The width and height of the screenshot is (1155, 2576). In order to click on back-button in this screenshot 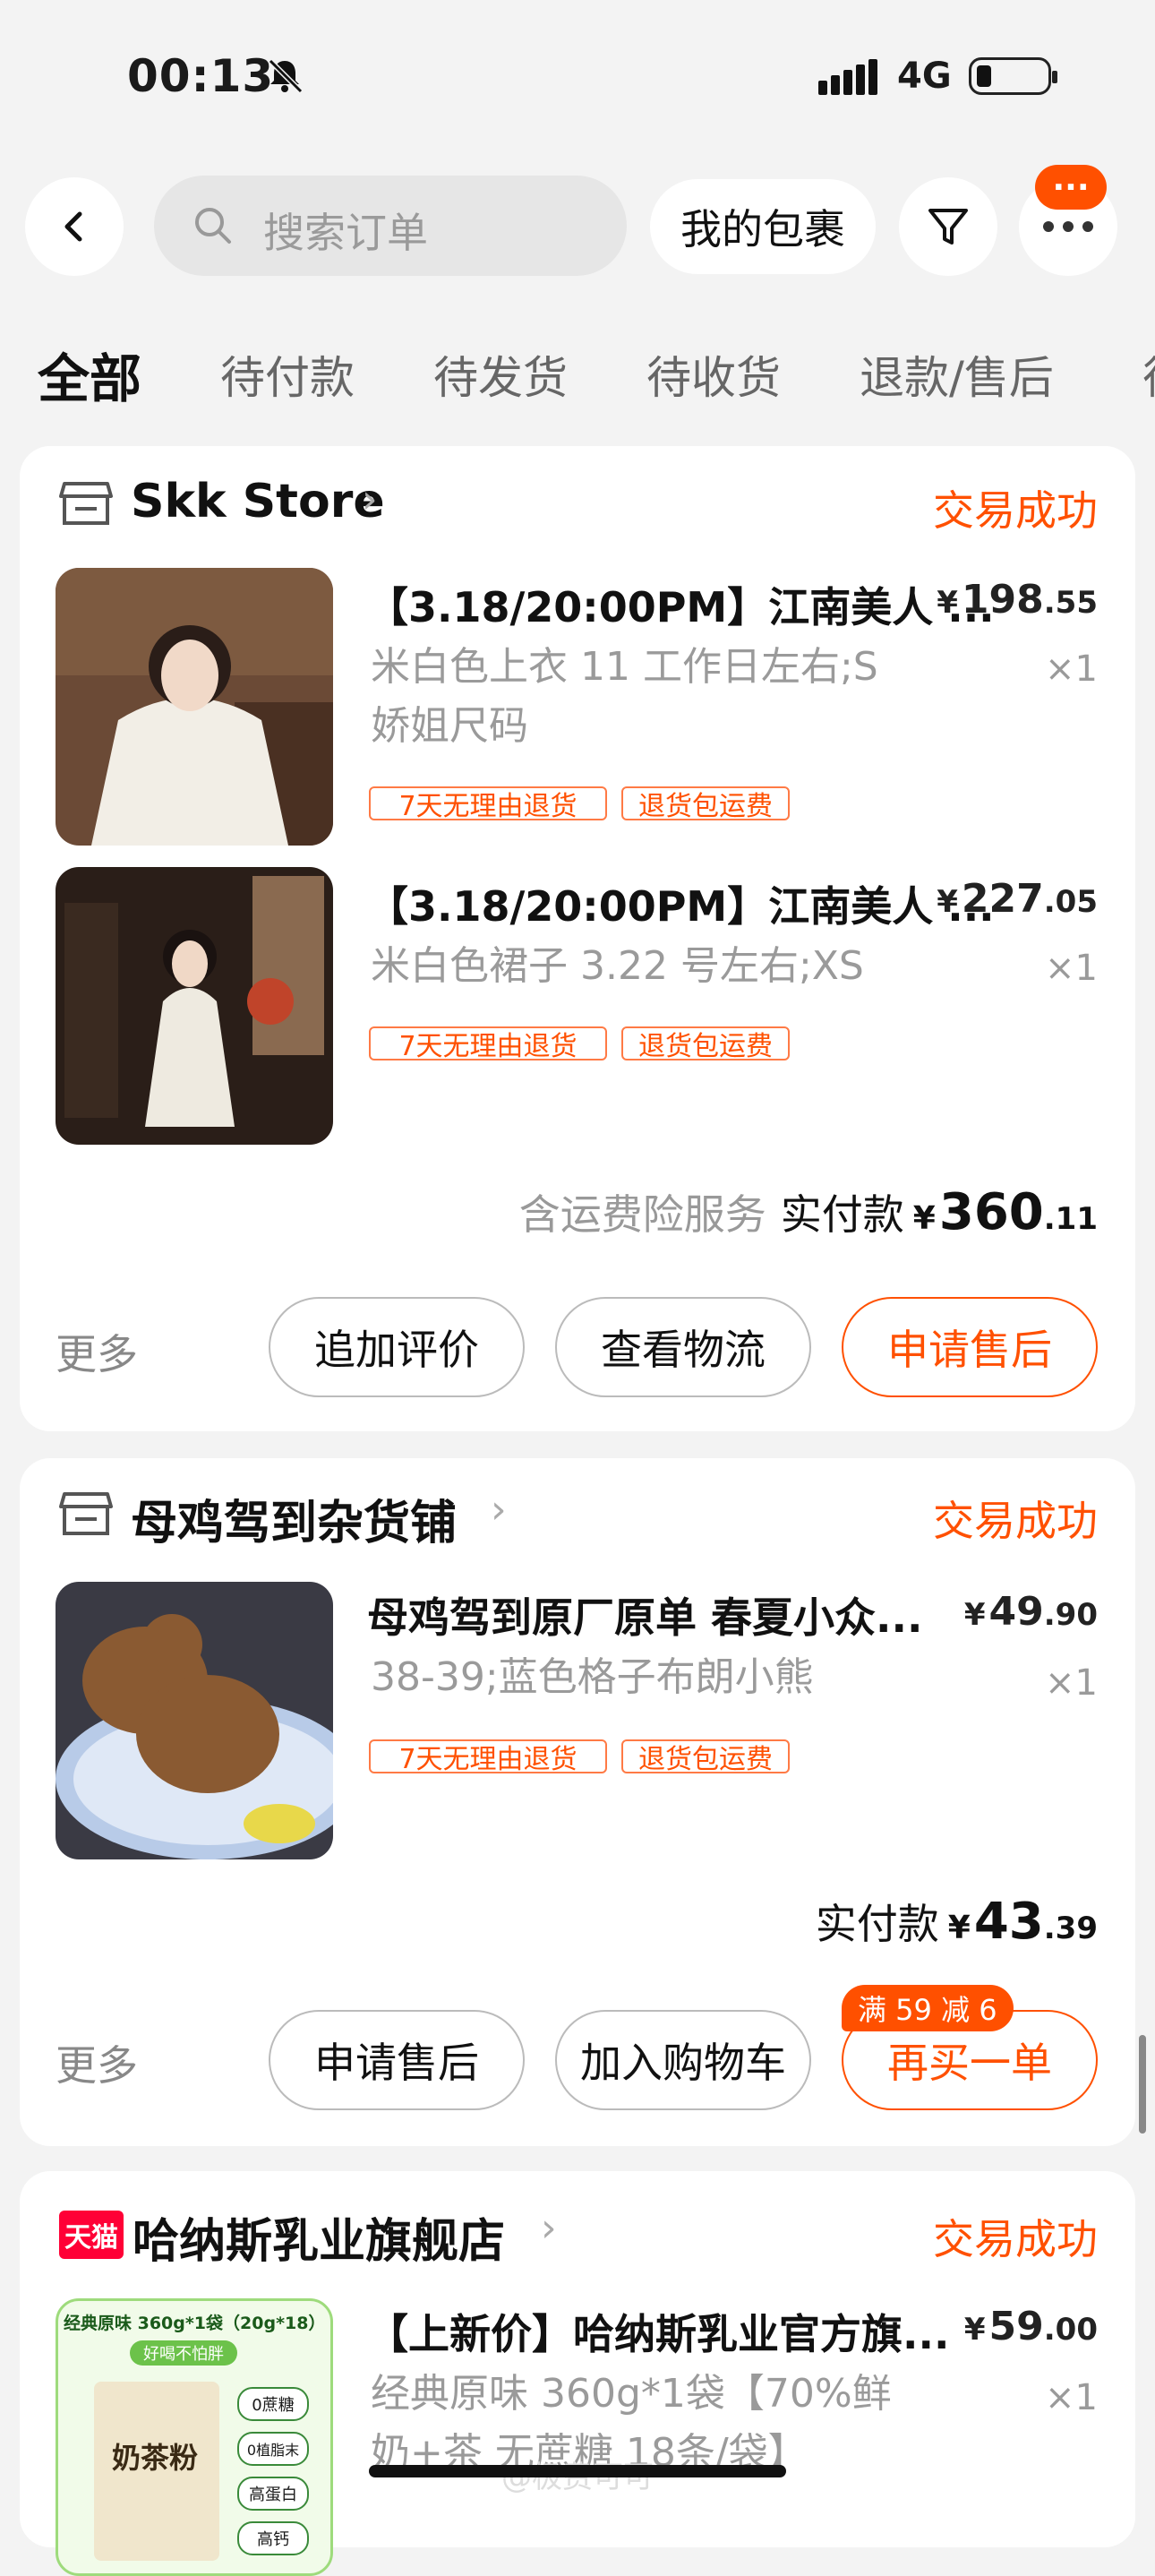, I will do `click(74, 226)`.